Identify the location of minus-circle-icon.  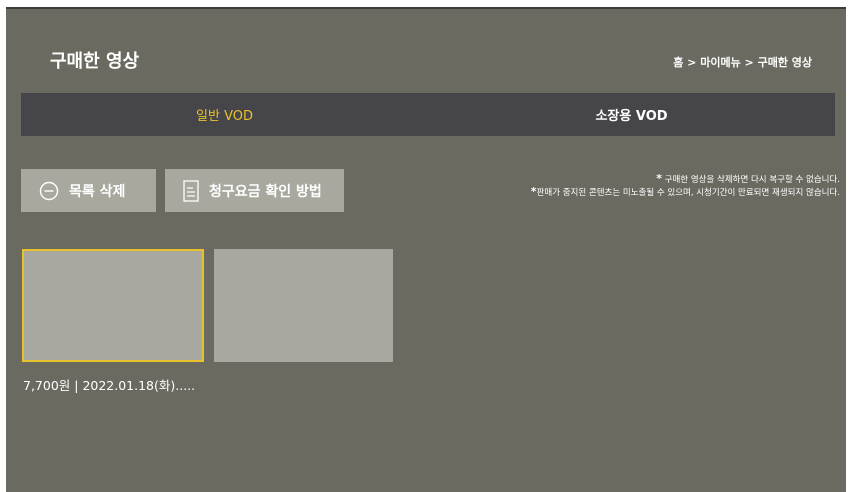
(49, 191).